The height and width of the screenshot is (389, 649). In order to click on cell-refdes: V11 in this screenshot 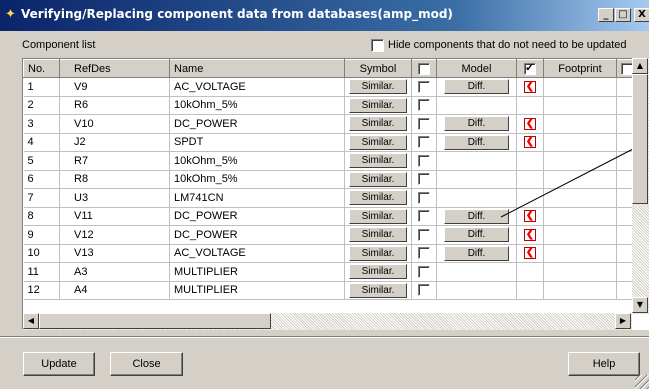, I will do `click(114, 216)`.